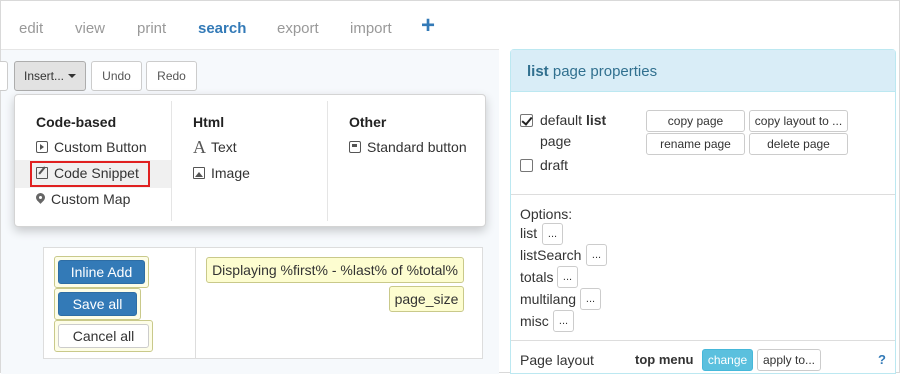 This screenshot has height=374, width=900. What do you see at coordinates (40, 199) in the screenshot?
I see `map-marker-icon` at bounding box center [40, 199].